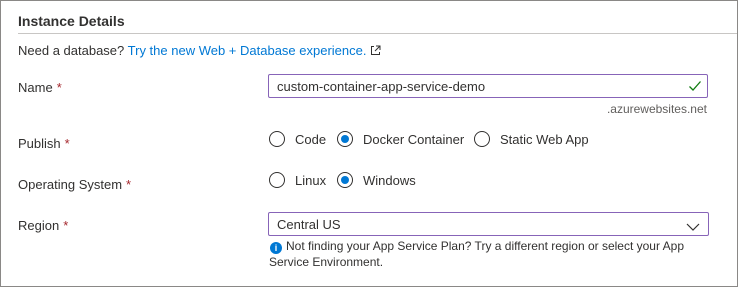  I want to click on publish-radio-static-web-app: Static Web App, so click(531, 139).